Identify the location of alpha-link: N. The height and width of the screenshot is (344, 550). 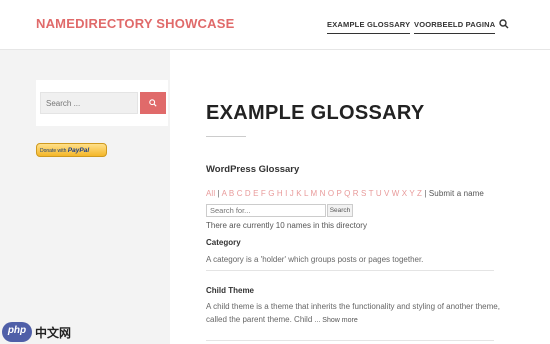
(323, 193).